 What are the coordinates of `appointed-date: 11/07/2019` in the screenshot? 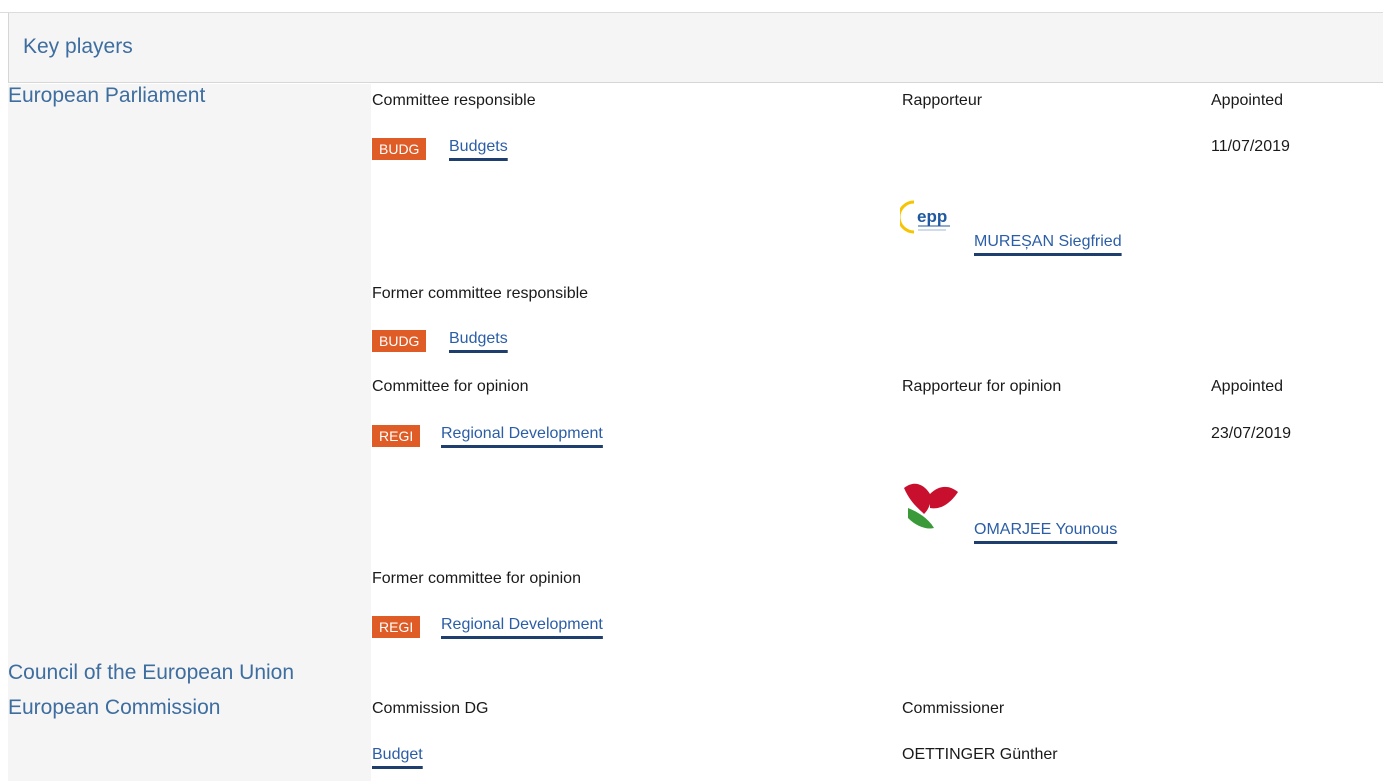 It's located at (1250, 146).